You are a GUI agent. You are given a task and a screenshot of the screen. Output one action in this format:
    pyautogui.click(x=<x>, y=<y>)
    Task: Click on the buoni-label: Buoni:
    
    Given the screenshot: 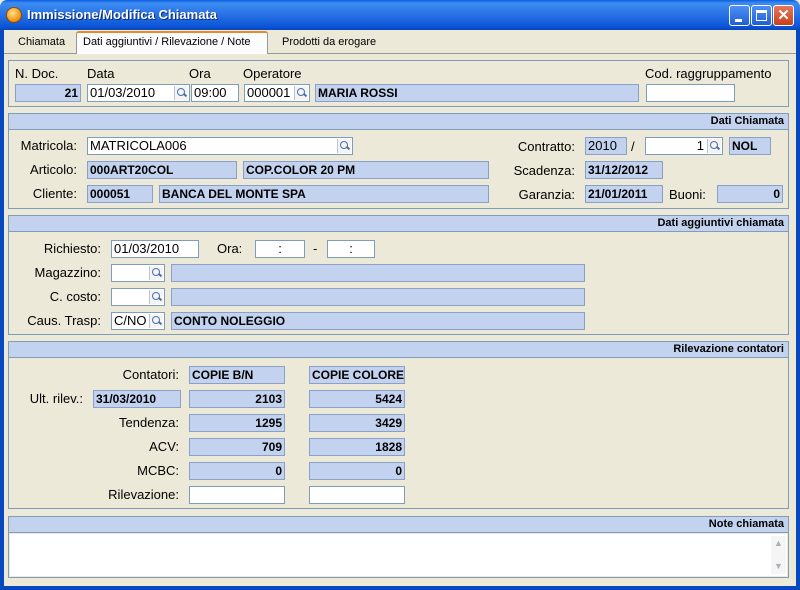 What is the action you would take?
    pyautogui.click(x=687, y=194)
    